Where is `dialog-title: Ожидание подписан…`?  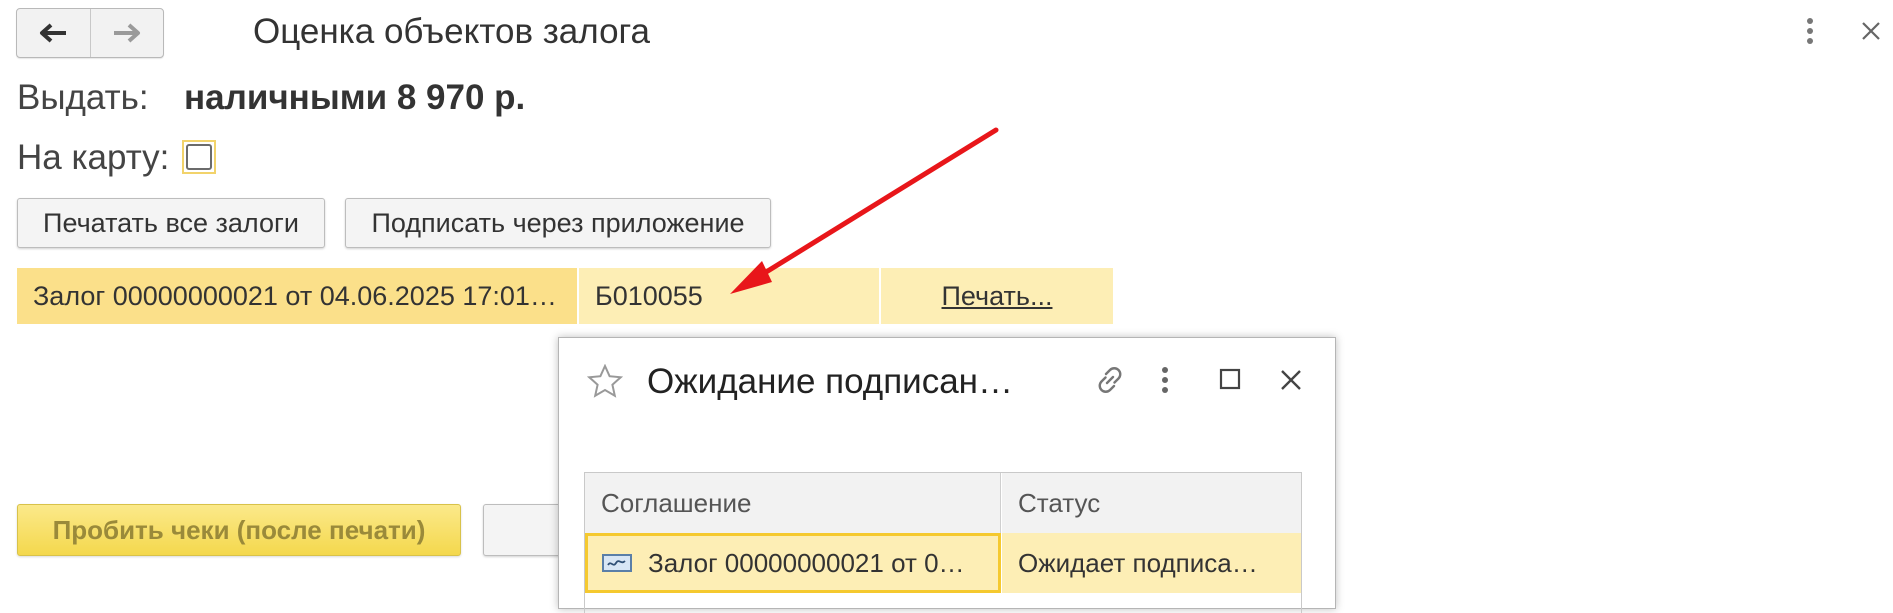 dialog-title: Ожидание подписан… is located at coordinates (830, 381).